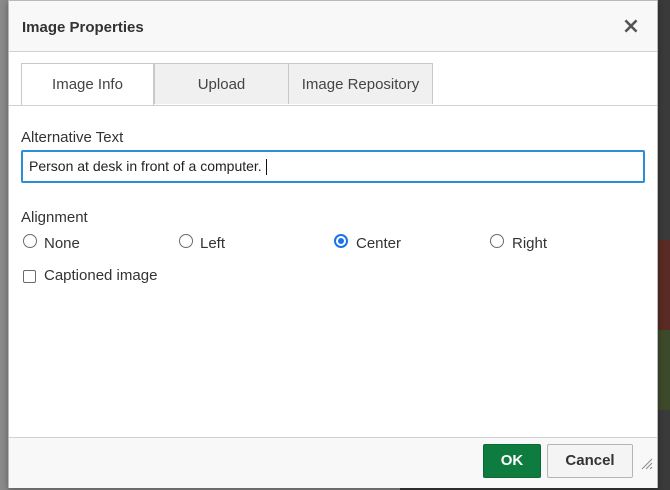 This screenshot has height=490, width=670. Describe the element at coordinates (631, 27) in the screenshot. I see `close-icon: ×` at that location.